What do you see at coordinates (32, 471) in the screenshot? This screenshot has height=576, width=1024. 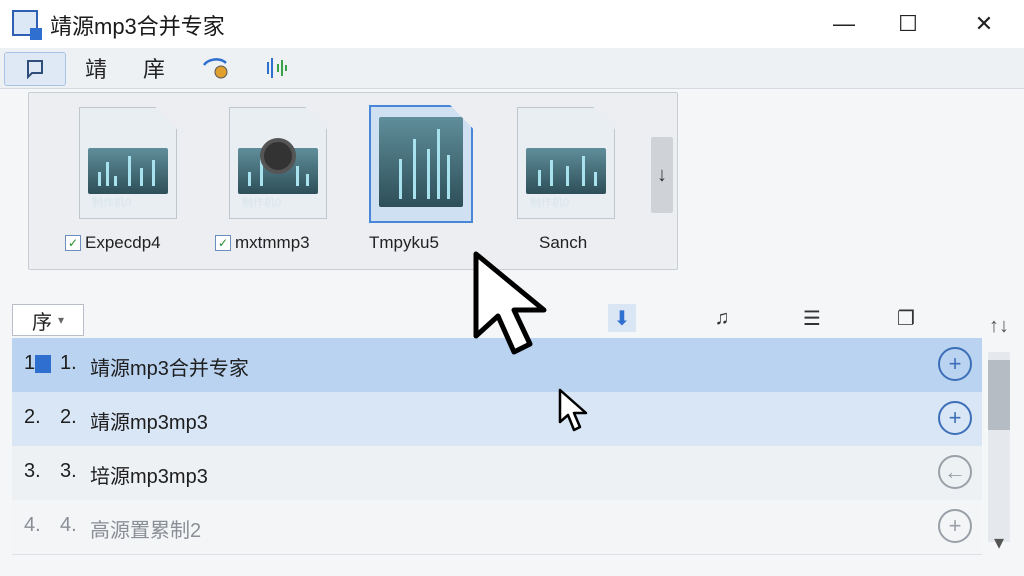 I see `row-index: 3.` at bounding box center [32, 471].